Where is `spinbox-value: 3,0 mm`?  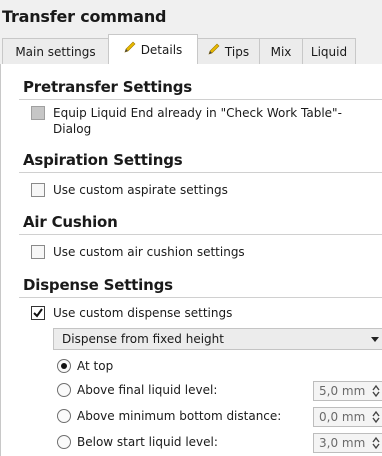
spinbox-value: 3,0 mm is located at coordinates (342, 443).